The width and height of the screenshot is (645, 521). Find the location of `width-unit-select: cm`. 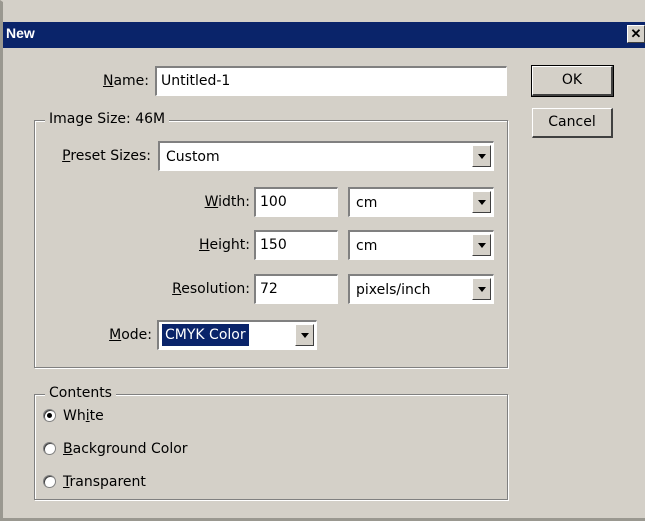

width-unit-select: cm is located at coordinates (421, 202).